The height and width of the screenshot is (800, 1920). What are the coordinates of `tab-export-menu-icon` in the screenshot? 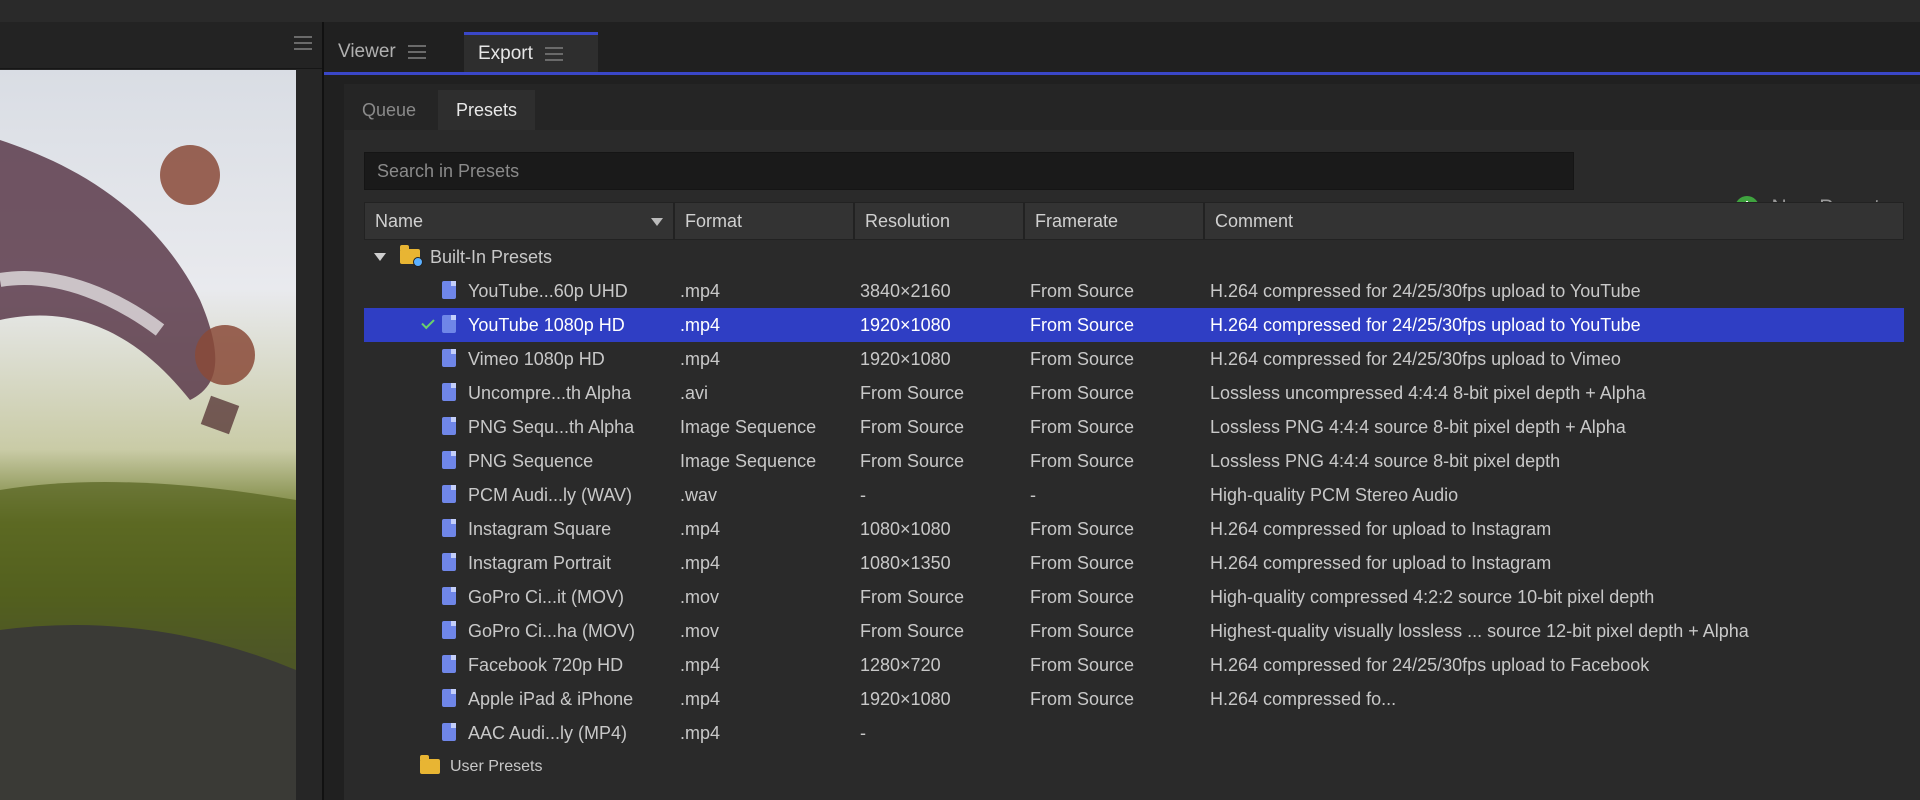 It's located at (553, 53).